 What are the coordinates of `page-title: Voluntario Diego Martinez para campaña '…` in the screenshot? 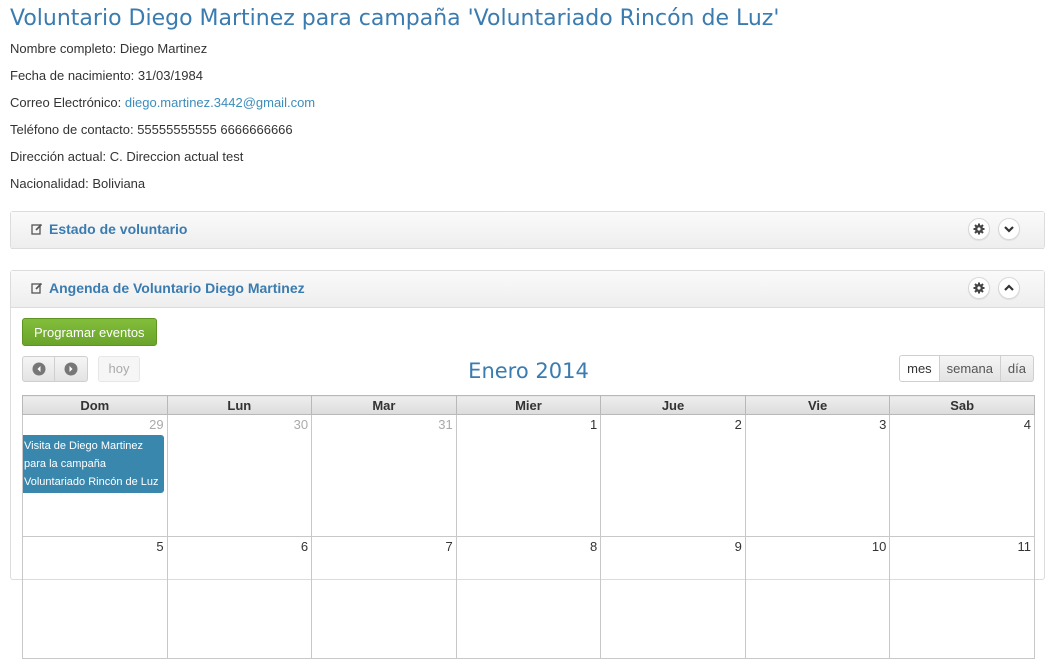 It's located at (395, 18).